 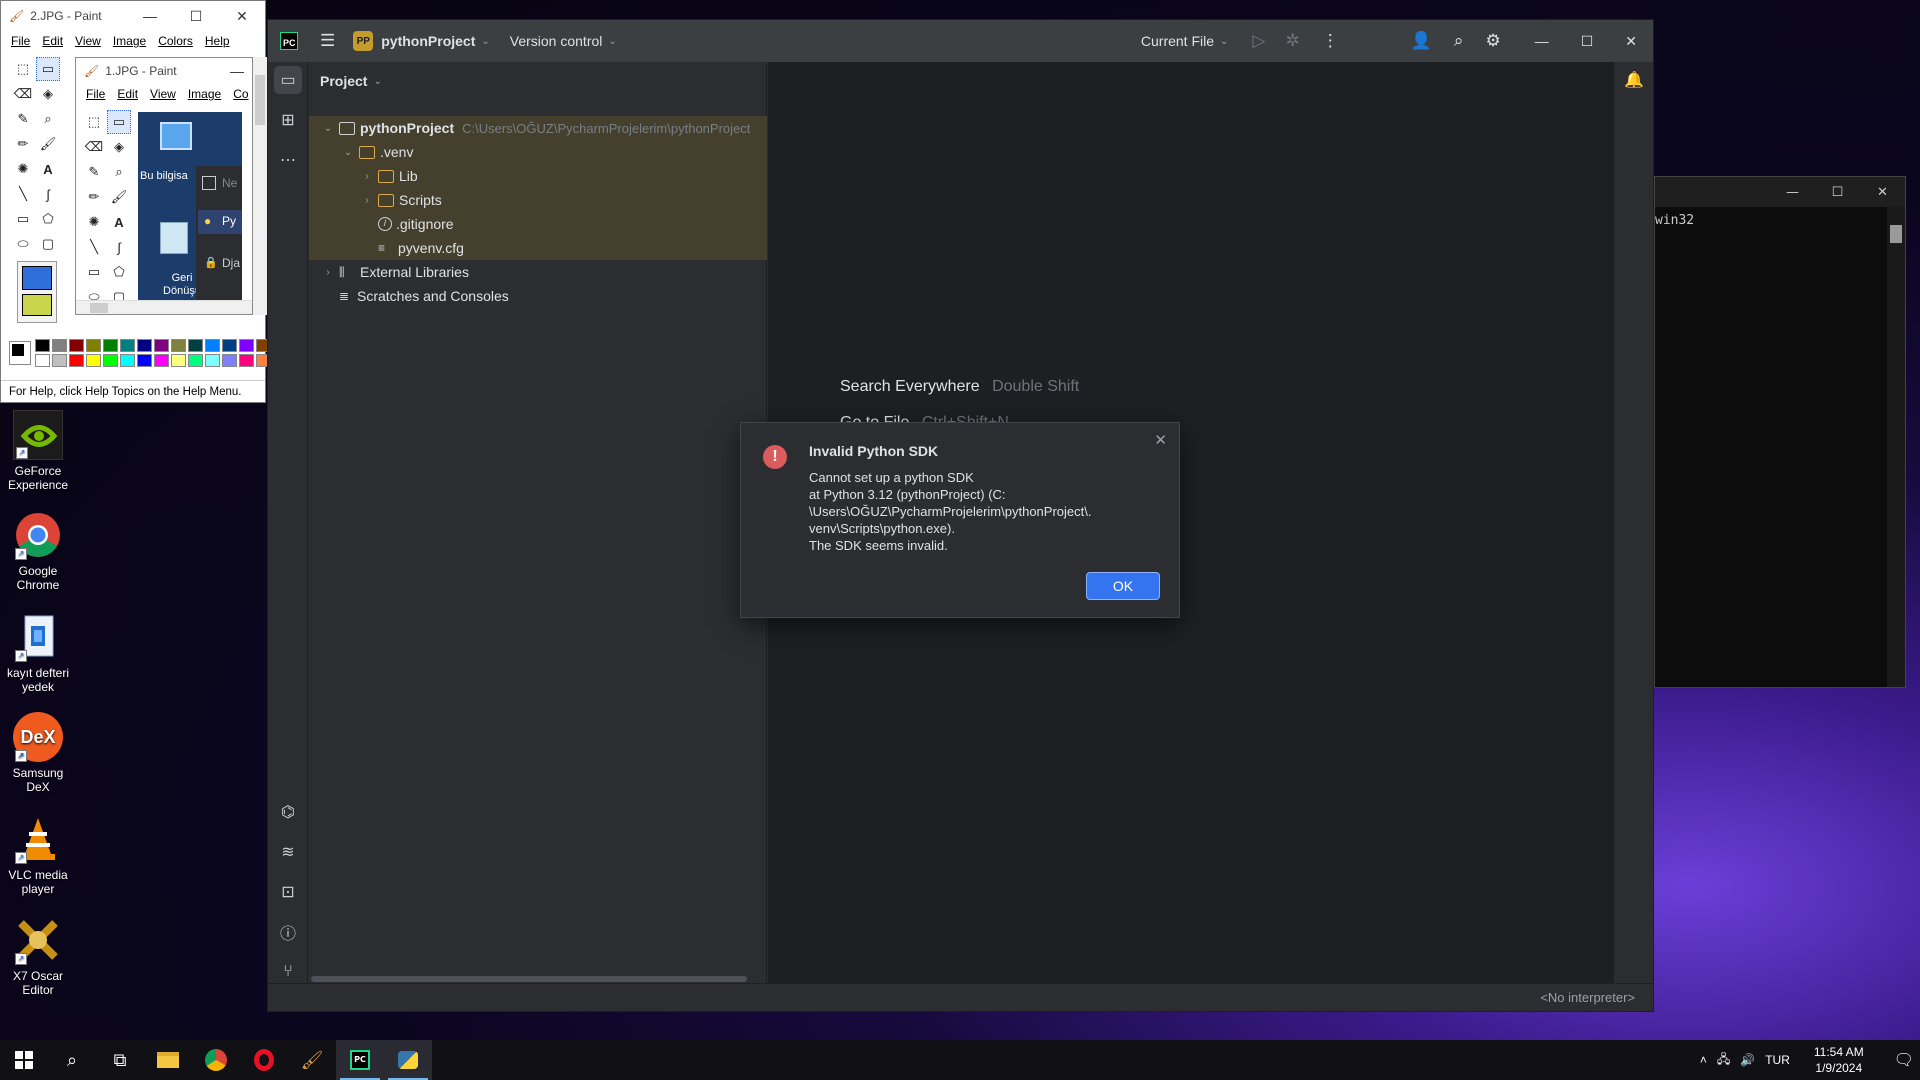 What do you see at coordinates (1747, 1060) in the screenshot?
I see `volume-icon: 🔊` at bounding box center [1747, 1060].